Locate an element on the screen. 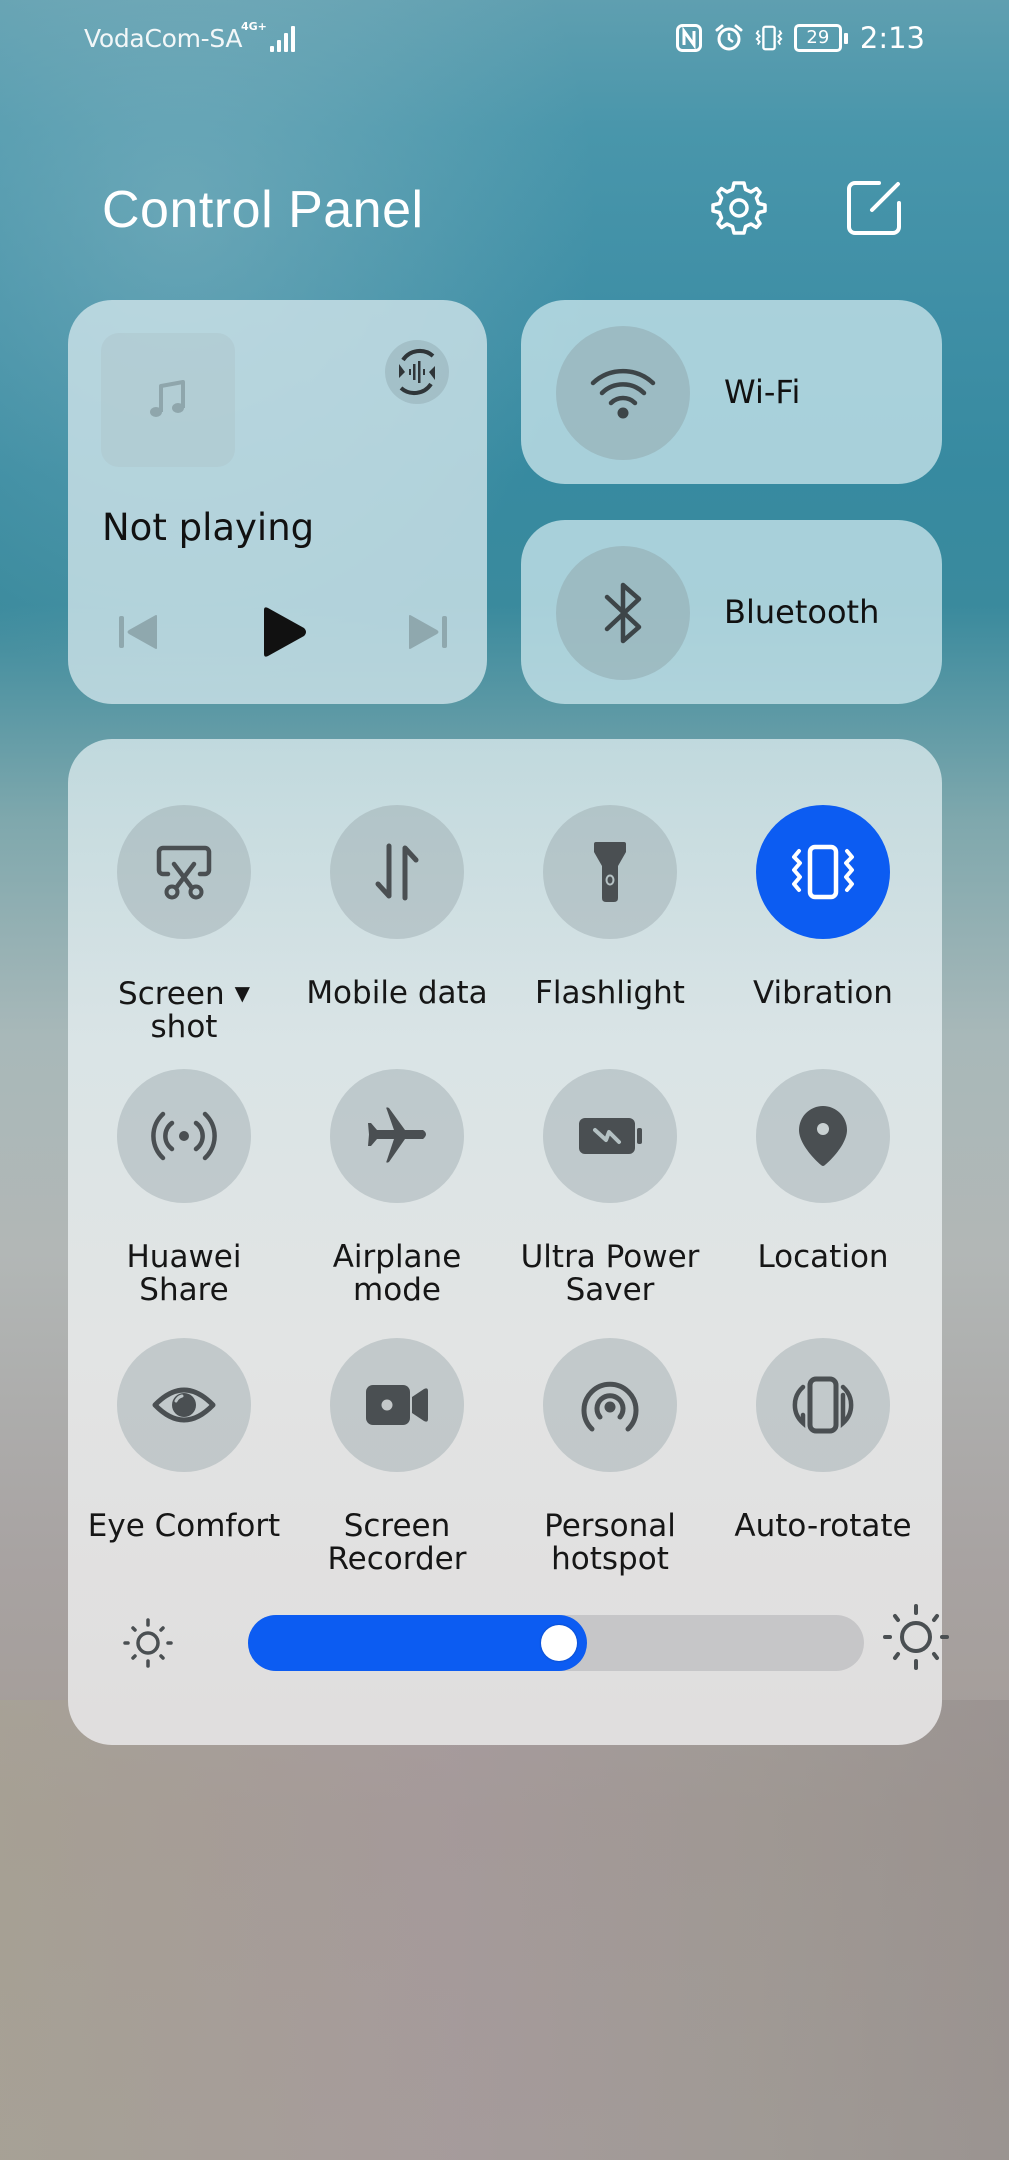  media-player-card: Not playing is located at coordinates (277, 502).